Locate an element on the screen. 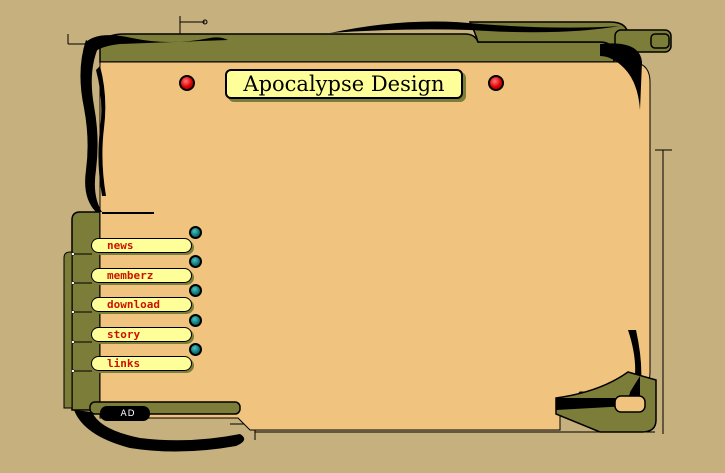  news-bullet-icon is located at coordinates (195, 232).